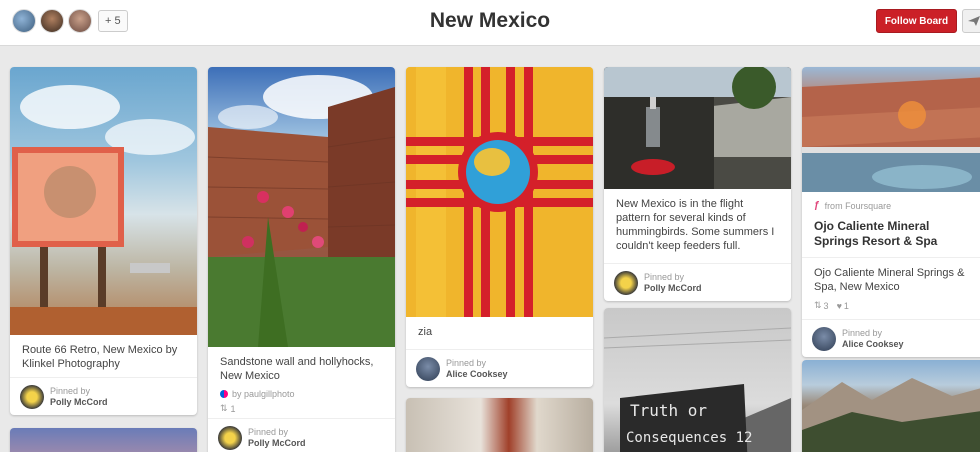 The image size is (980, 452). I want to click on pin-stats: ⇅ 1, so click(301, 410).